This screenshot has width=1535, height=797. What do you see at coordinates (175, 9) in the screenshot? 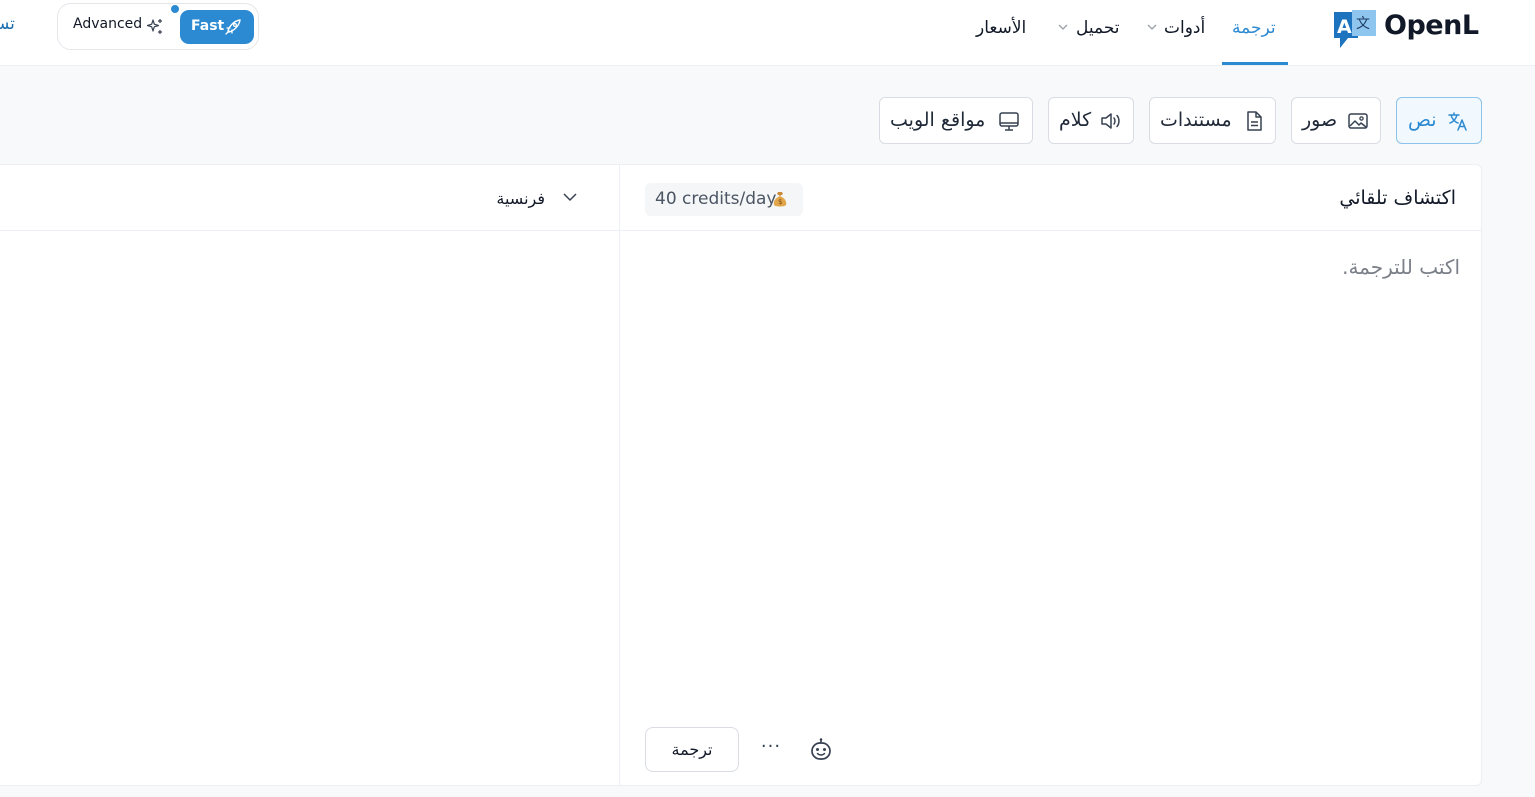
I see `notification-dot` at bounding box center [175, 9].